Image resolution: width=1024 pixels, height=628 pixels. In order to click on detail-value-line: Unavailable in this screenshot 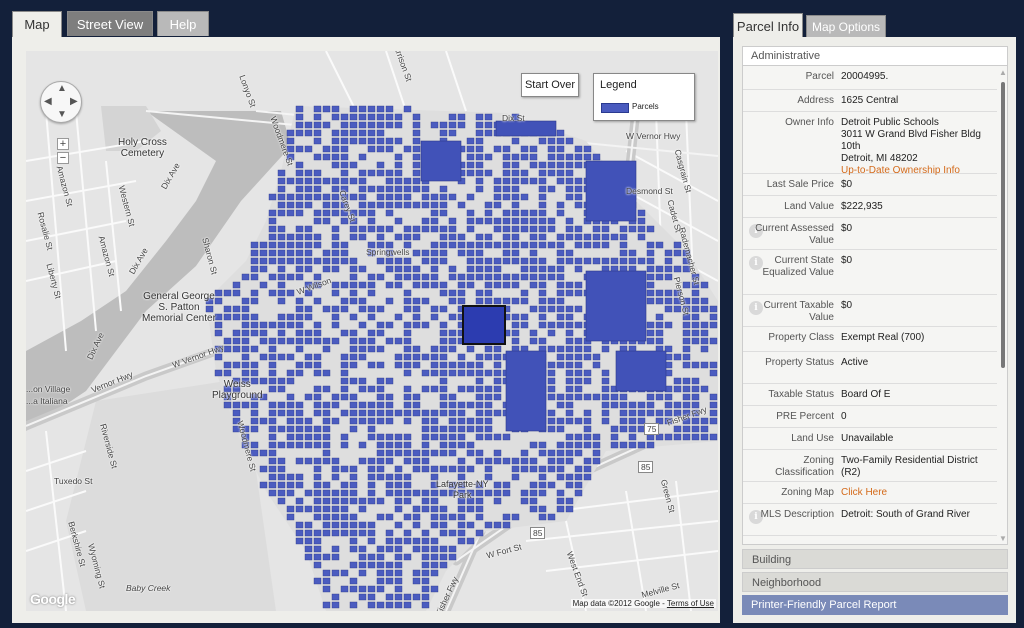, I will do `click(867, 438)`.